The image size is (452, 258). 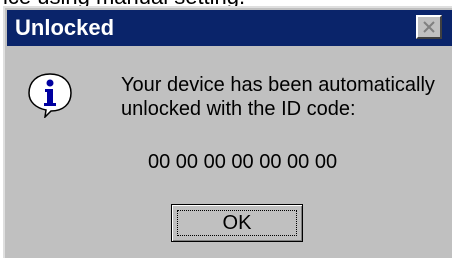 What do you see at coordinates (278, 85) in the screenshot?
I see `message-line-1: Your device has been automatically` at bounding box center [278, 85].